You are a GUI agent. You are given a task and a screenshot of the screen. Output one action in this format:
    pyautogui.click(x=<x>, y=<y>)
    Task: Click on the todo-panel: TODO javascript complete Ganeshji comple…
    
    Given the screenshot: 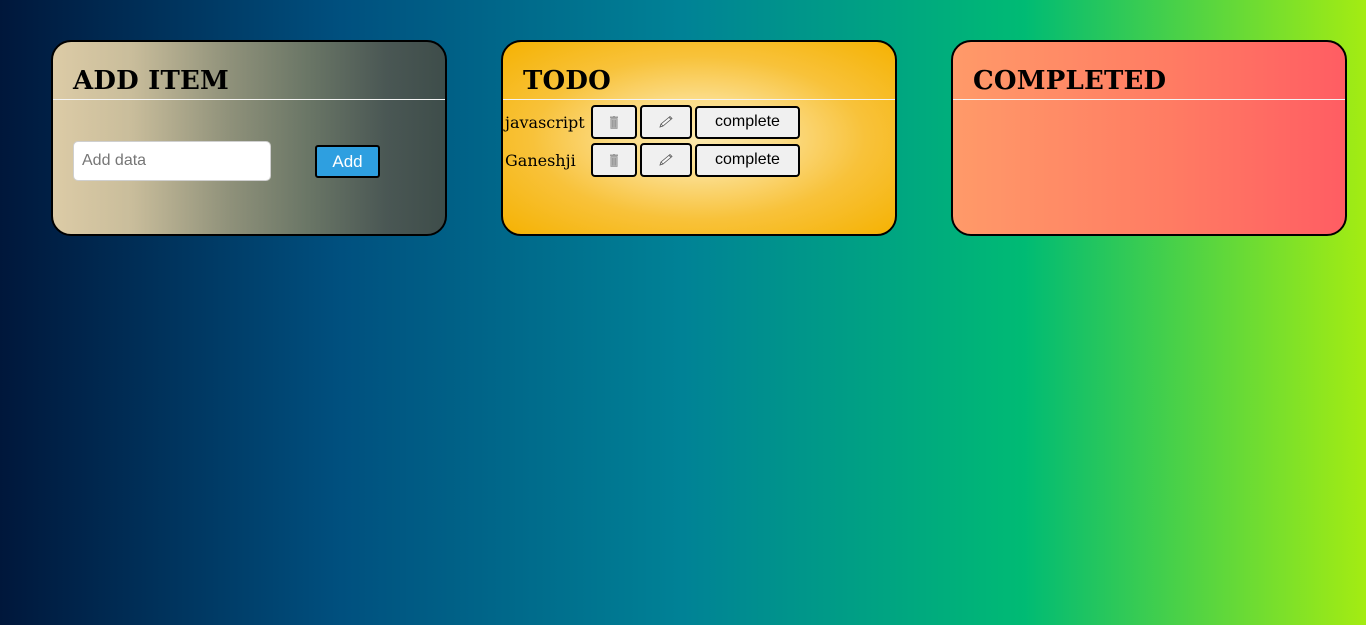 What is the action you would take?
    pyautogui.click(x=699, y=138)
    